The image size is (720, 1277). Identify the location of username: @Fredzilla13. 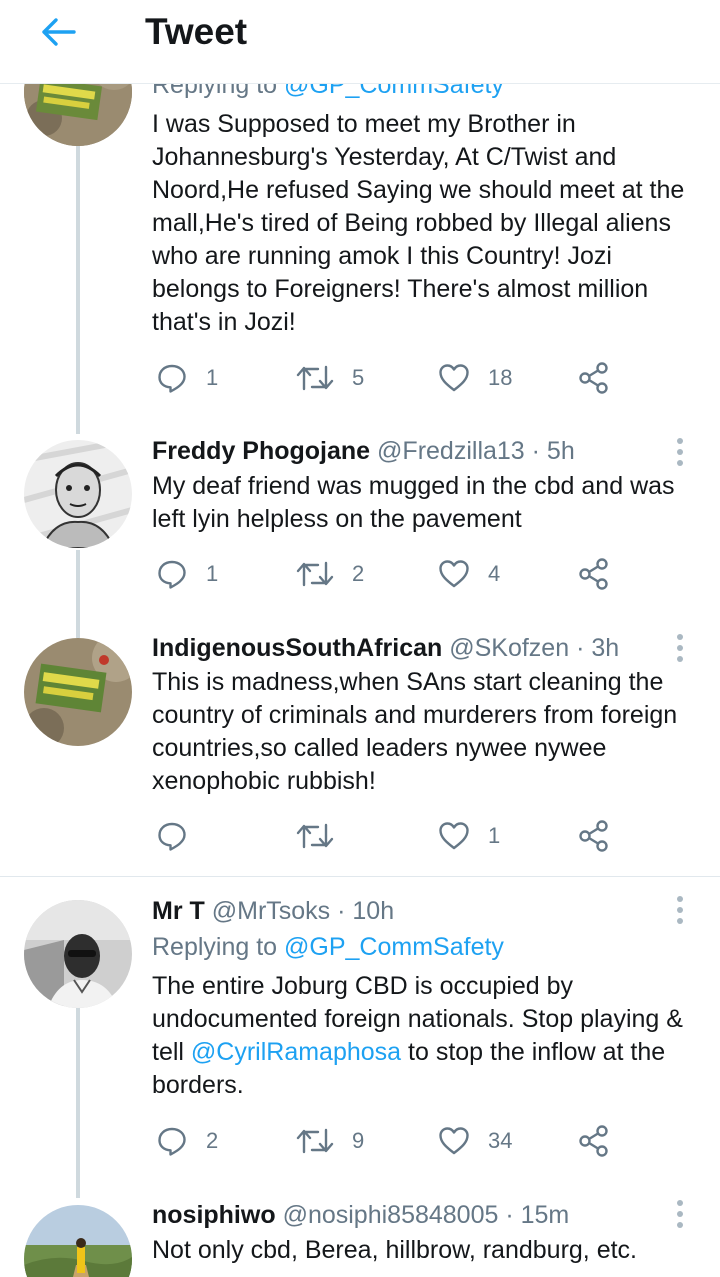
(451, 451).